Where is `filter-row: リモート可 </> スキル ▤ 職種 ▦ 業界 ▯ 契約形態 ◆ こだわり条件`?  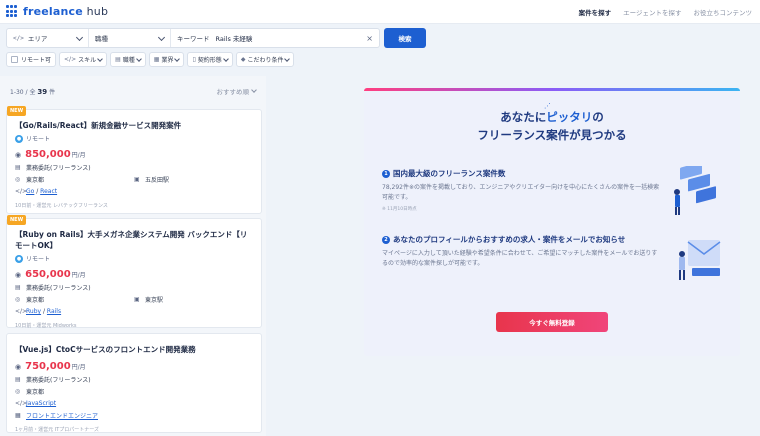 filter-row: リモート可 </> スキル ▤ 職種 ▦ 業界 ▯ 契約形態 ◆ こだわり条件 is located at coordinates (150, 60).